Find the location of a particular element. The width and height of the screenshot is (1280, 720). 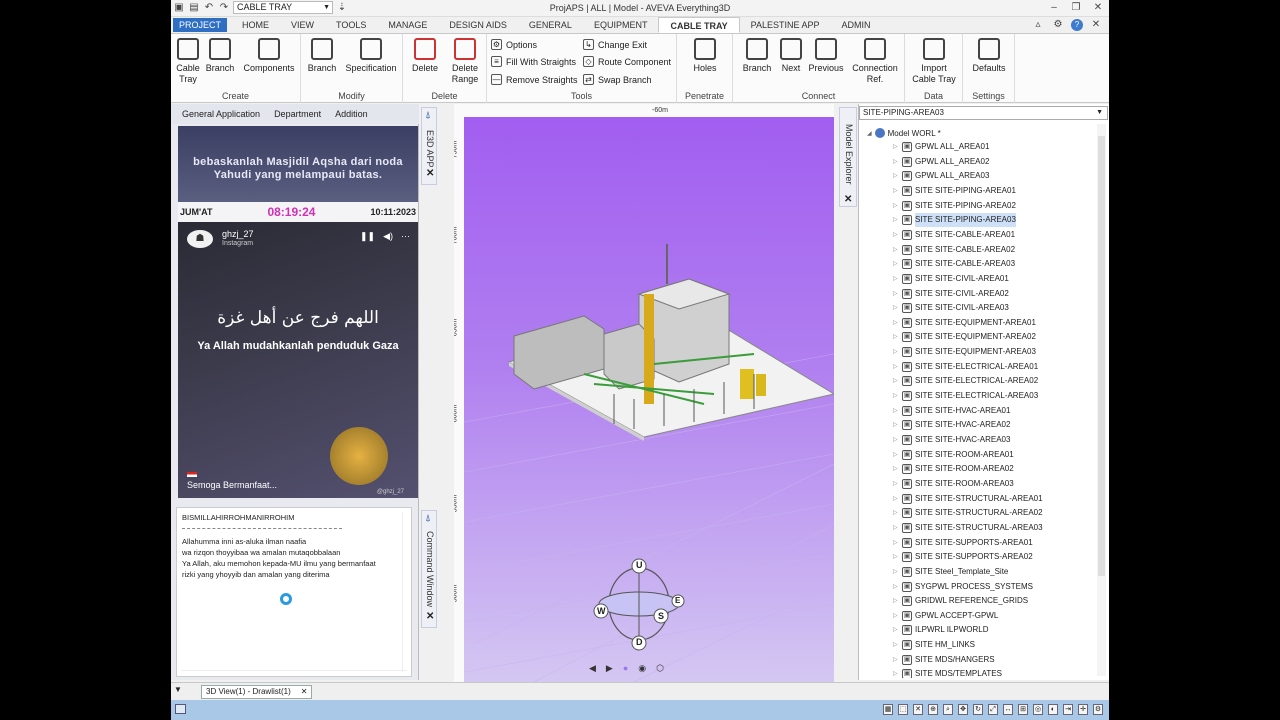

snap-icon: ✕ is located at coordinates (918, 709).